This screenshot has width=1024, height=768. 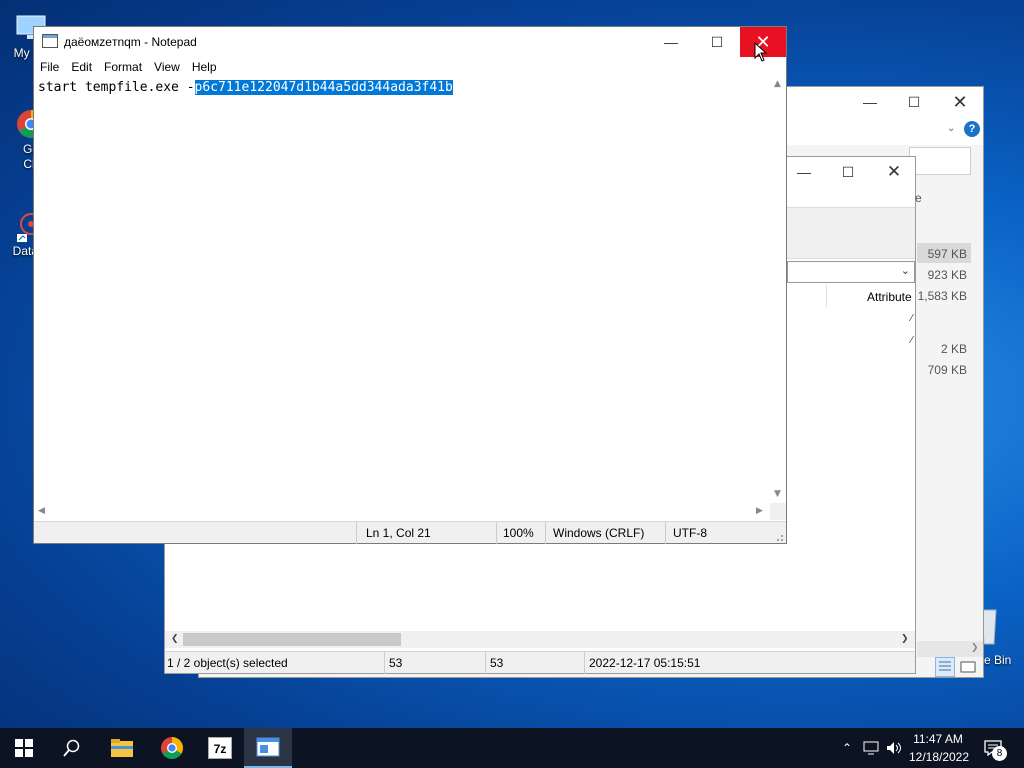 What do you see at coordinates (690, 533) in the screenshot?
I see `encoding: UTF-8` at bounding box center [690, 533].